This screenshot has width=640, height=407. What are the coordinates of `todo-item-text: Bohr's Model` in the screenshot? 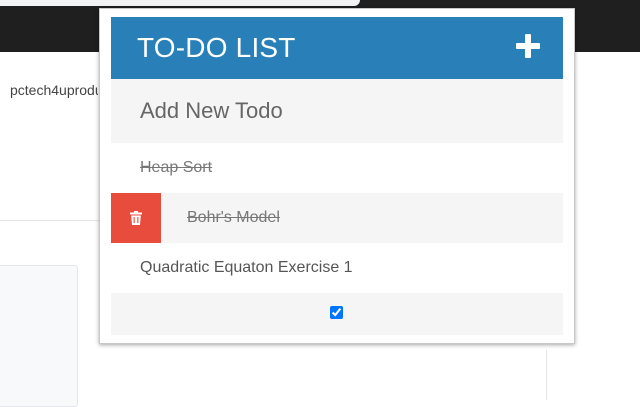 It's located at (233, 217).